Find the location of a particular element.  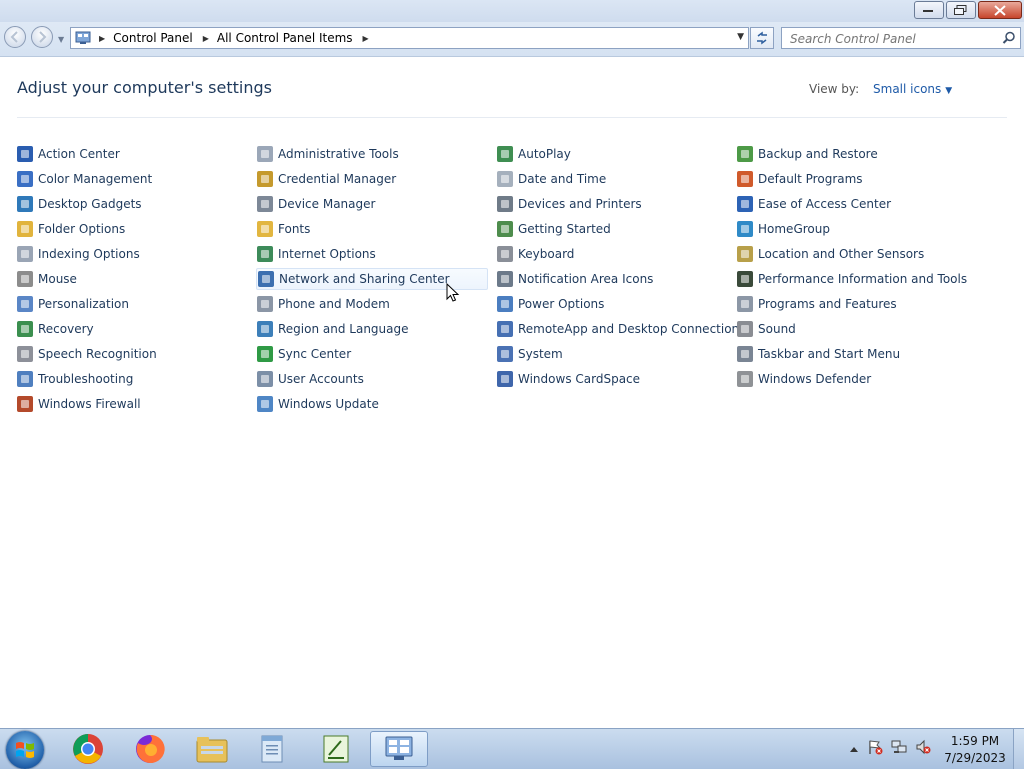

show-hidden-icons-button is located at coordinates (854, 749).